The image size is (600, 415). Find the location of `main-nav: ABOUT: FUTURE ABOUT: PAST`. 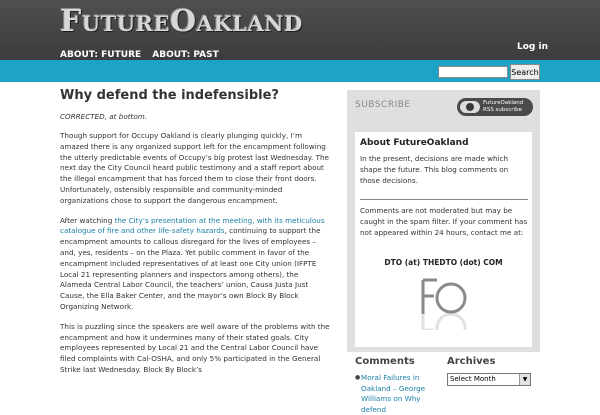

main-nav: ABOUT: FUTURE ABOUT: PAST is located at coordinates (142, 51).